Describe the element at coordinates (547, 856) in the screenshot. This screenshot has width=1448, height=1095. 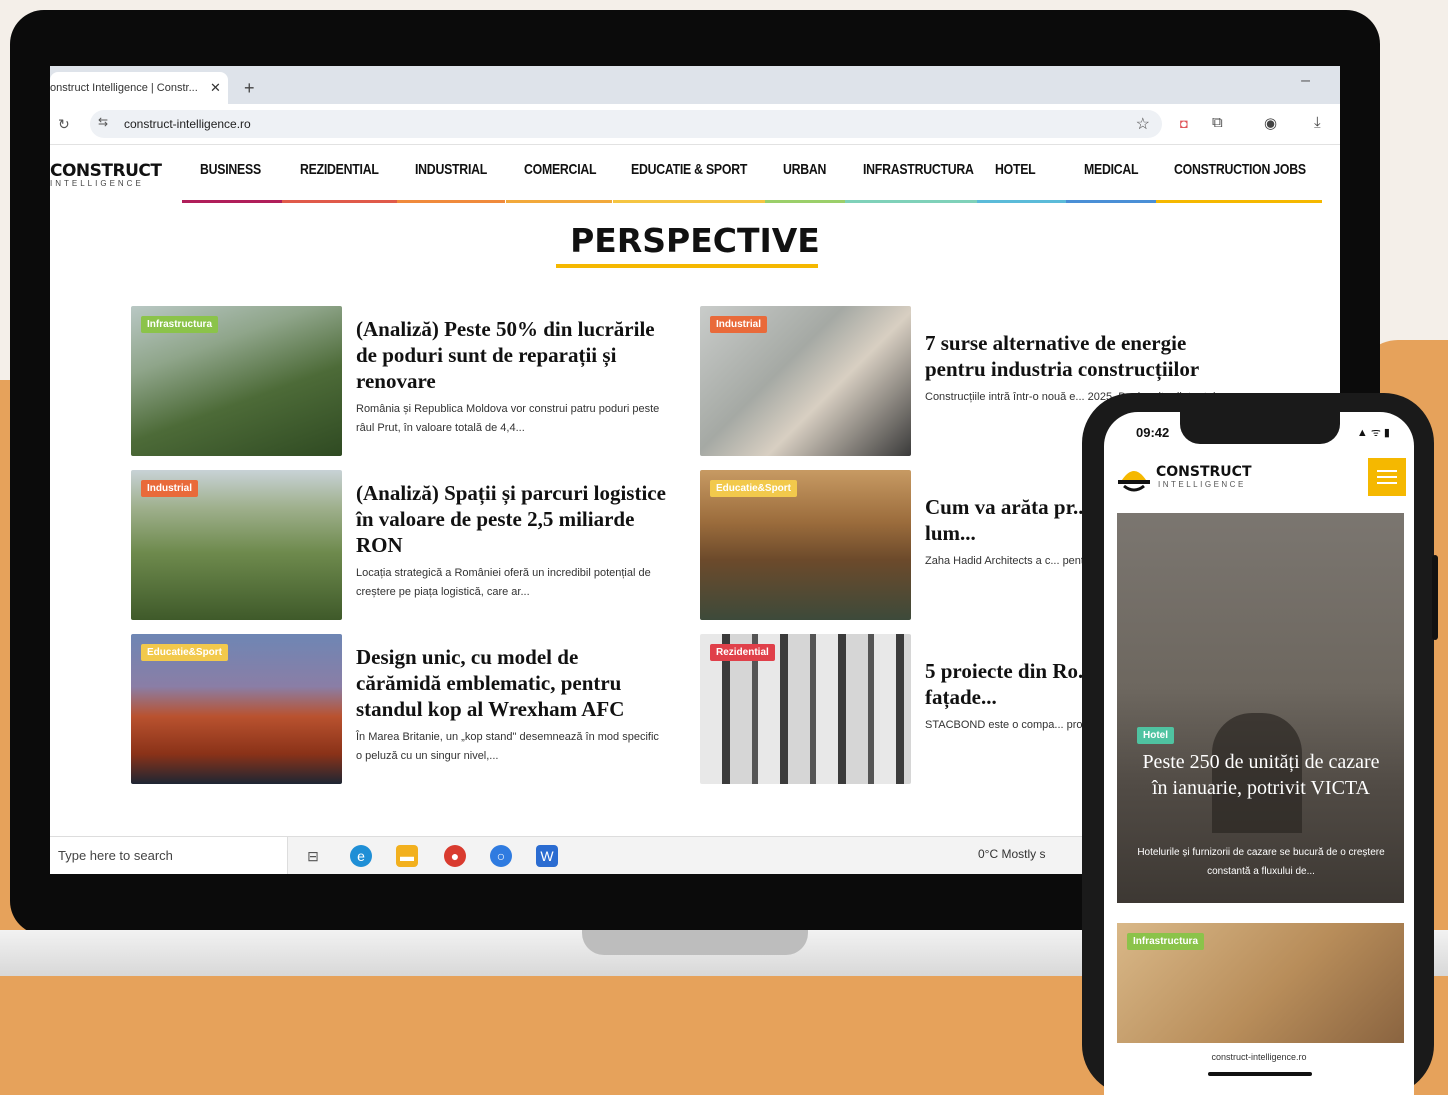
I see `word-icon: W` at that location.